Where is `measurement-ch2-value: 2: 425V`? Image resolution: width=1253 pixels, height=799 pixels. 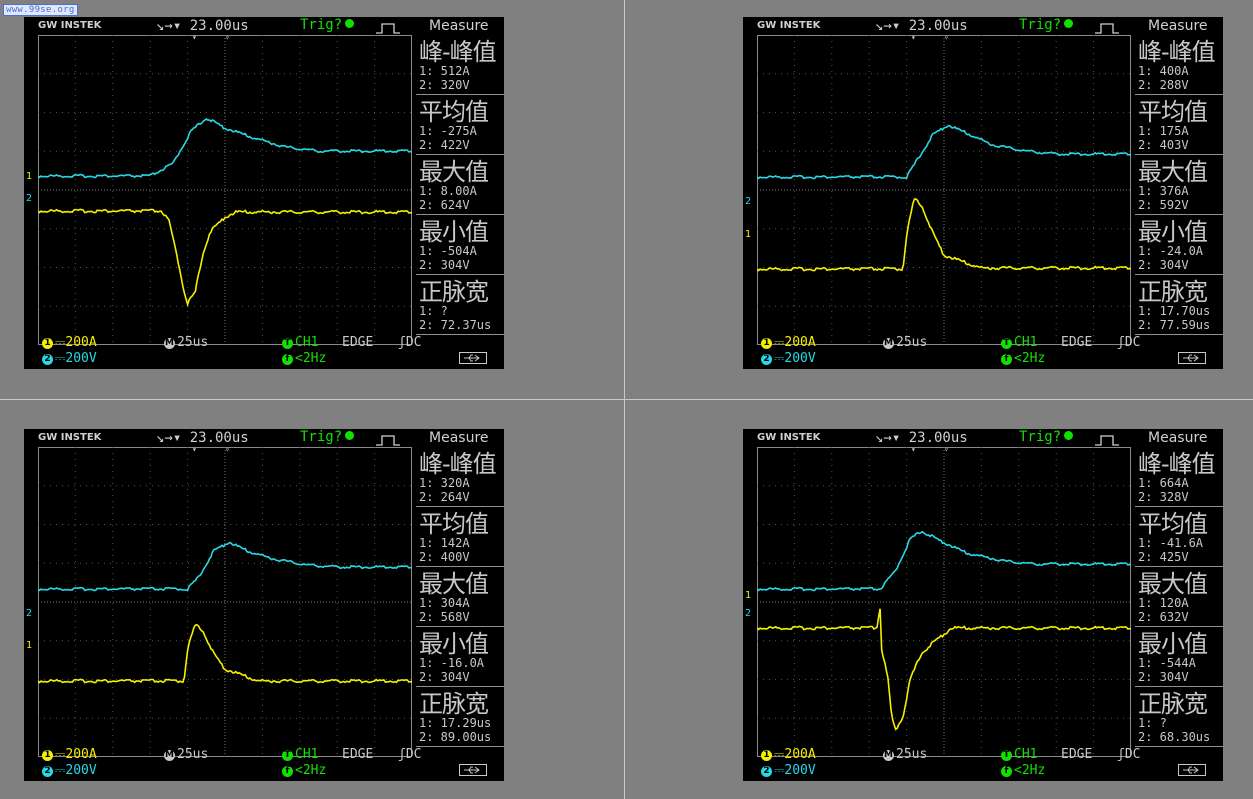
measurement-ch2-value: 2: 425V is located at coordinates (1163, 557).